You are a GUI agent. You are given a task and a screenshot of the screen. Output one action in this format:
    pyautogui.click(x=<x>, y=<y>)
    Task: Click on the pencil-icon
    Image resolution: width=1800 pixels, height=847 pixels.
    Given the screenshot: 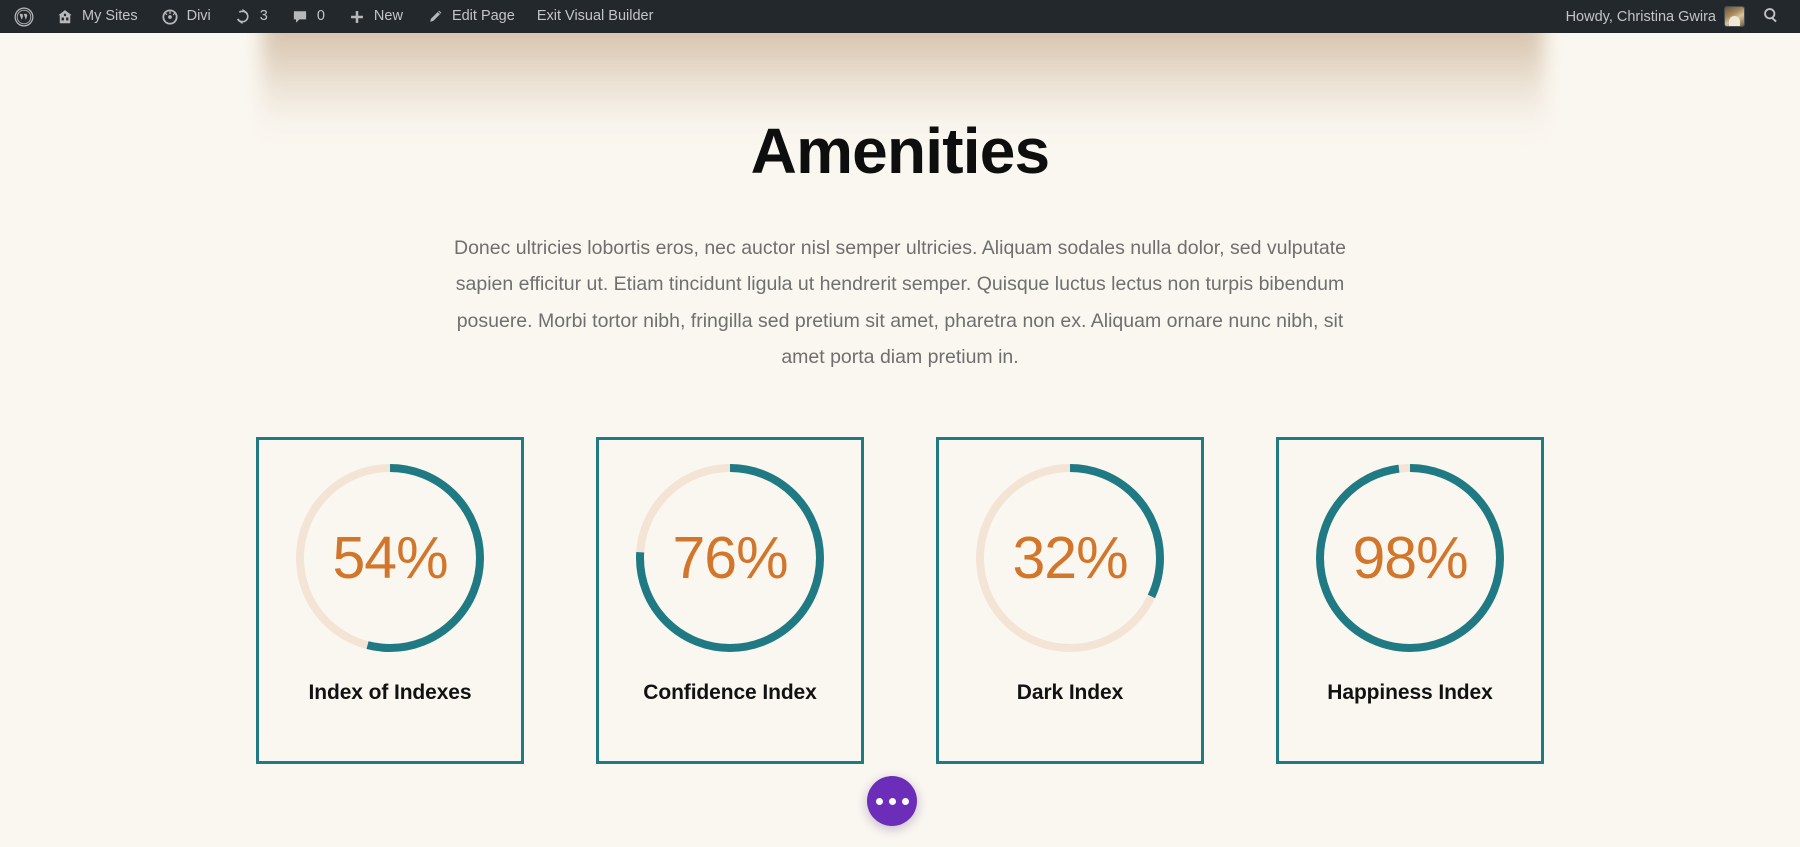 What is the action you would take?
    pyautogui.click(x=435, y=17)
    